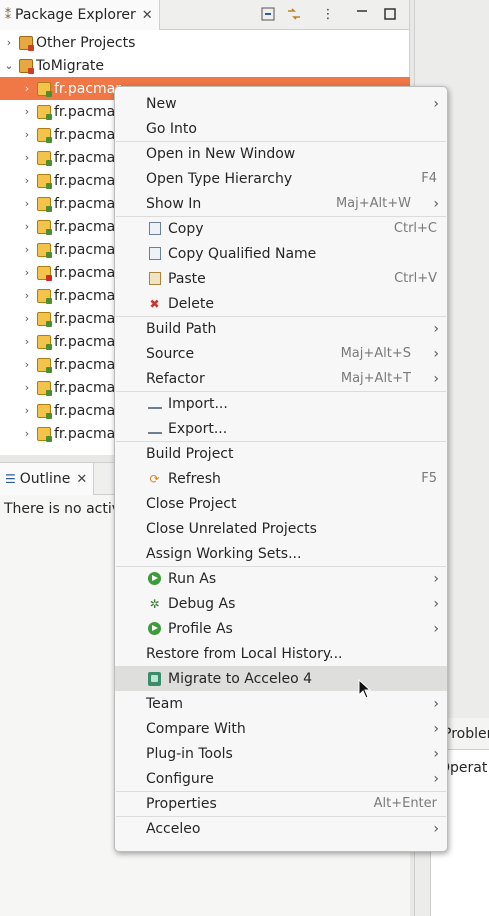 The width and height of the screenshot is (489, 916). What do you see at coordinates (281, 478) in the screenshot?
I see `menu-item-refresh: ⟳ Refresh F5` at bounding box center [281, 478].